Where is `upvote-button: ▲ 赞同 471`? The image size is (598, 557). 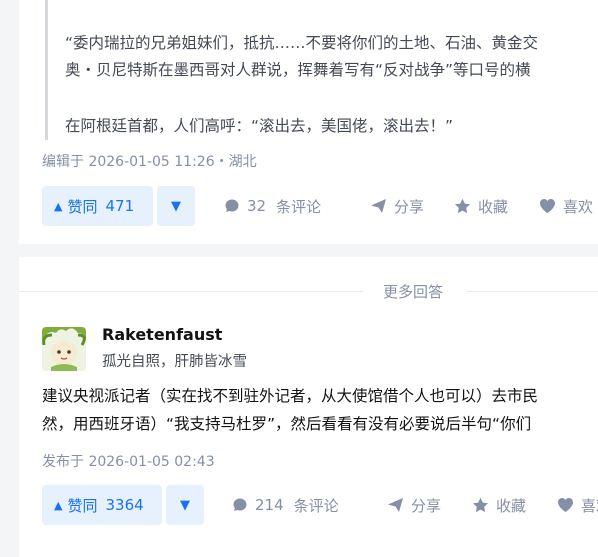 upvote-button: ▲ 赞同 471 is located at coordinates (97, 206).